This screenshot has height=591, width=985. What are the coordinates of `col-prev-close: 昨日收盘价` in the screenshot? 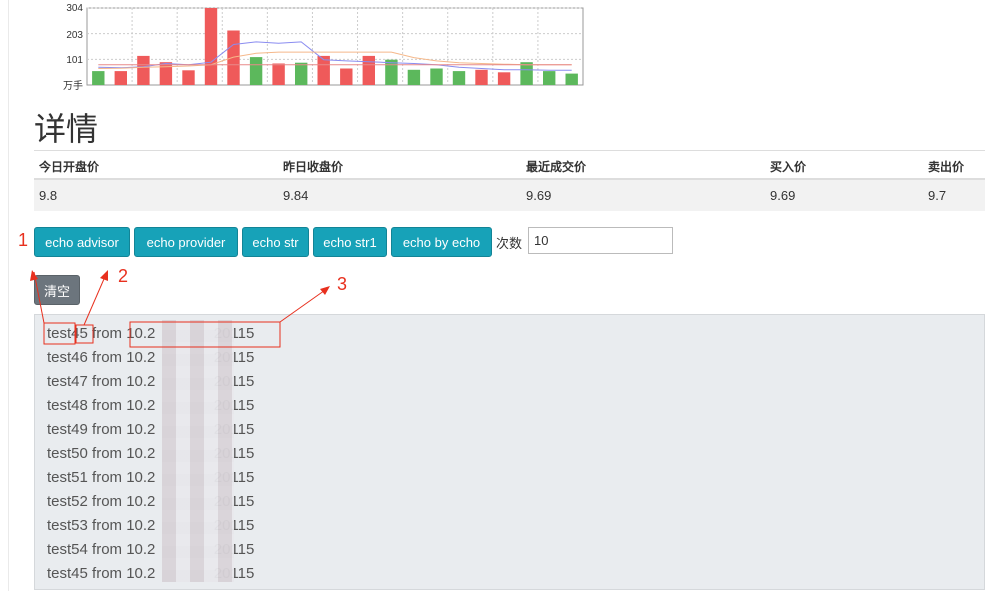 It's located at (313, 167).